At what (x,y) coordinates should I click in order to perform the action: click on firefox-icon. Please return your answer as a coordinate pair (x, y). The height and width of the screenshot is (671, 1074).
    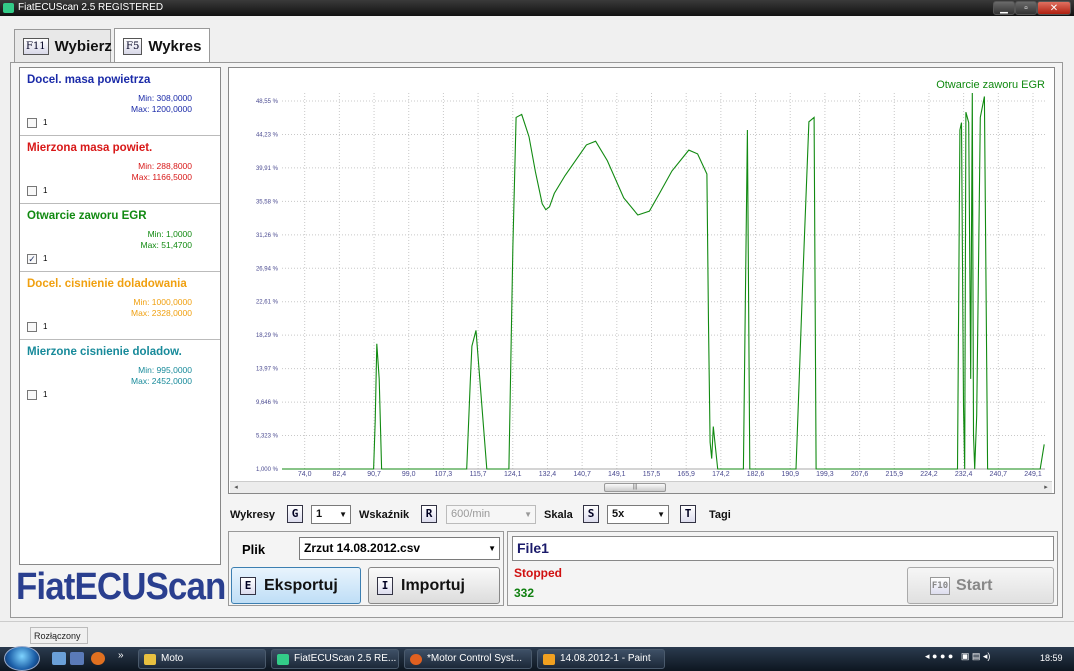
    Looking at the image, I should click on (98, 658).